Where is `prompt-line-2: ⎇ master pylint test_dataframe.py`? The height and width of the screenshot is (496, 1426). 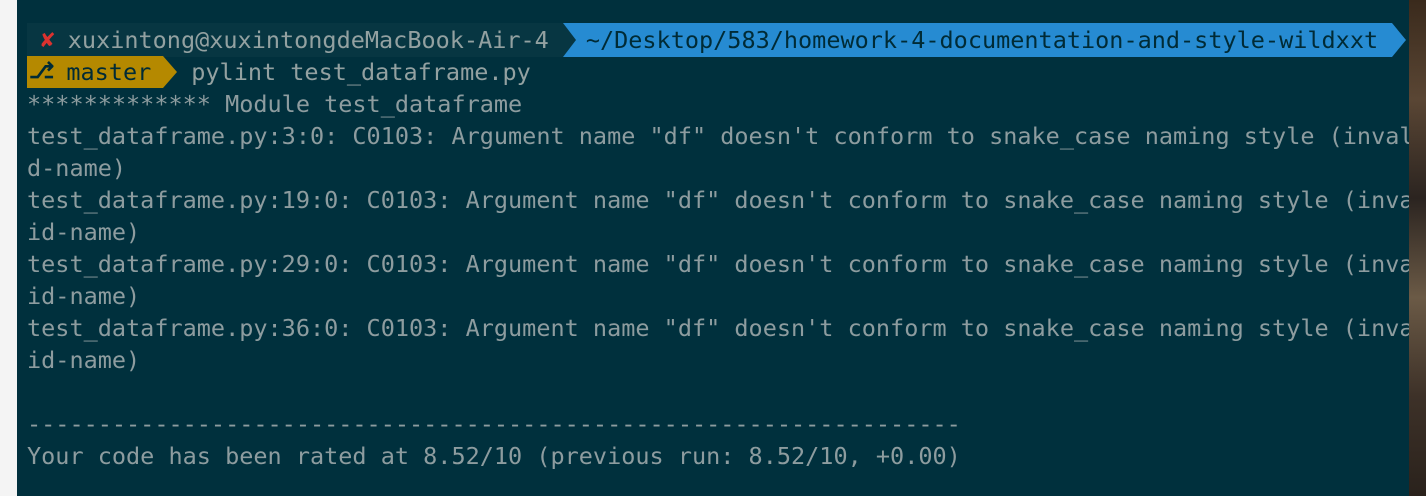 prompt-line-2: ⎇ master pylint test_dataframe.py is located at coordinates (279, 72).